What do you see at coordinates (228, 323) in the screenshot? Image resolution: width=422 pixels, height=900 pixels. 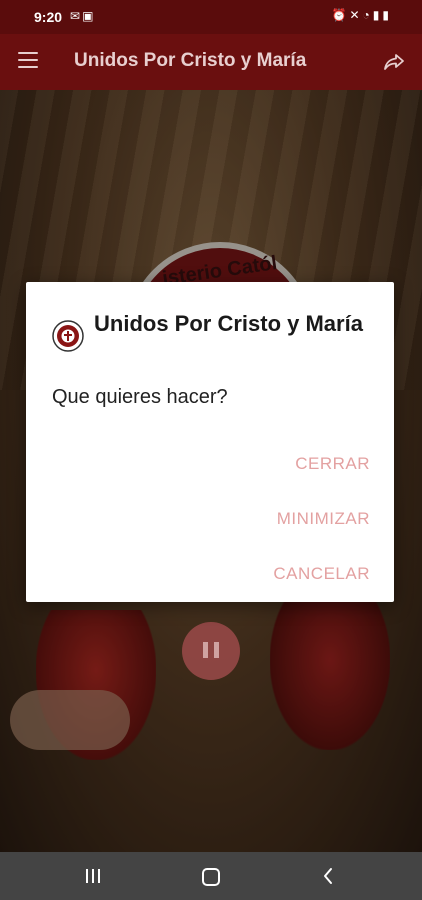 I see `dialog-title: Unidos Por Cristo y María` at bounding box center [228, 323].